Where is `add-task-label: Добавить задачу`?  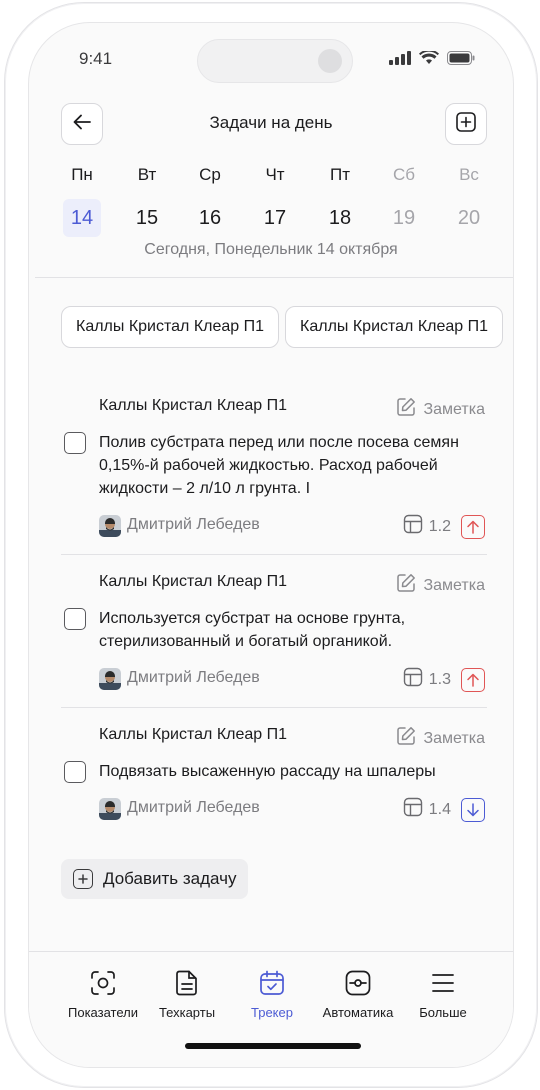
add-task-label: Добавить задачу is located at coordinates (170, 878).